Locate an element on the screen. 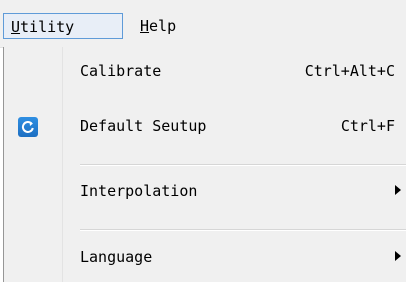 This screenshot has width=406, height=282. menu-item-default-setup-shortcut: Ctrl+F is located at coordinates (367, 126).